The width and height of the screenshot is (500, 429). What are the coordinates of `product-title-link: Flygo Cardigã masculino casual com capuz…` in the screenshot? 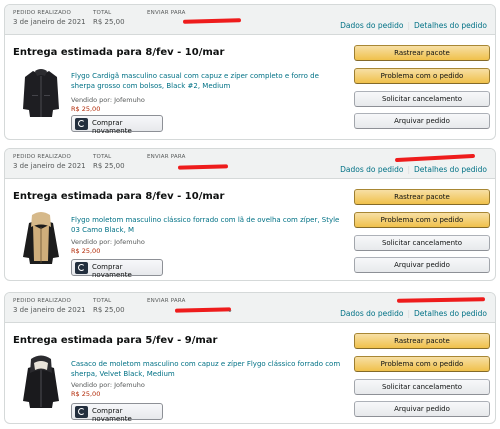 It's located at (206, 81).